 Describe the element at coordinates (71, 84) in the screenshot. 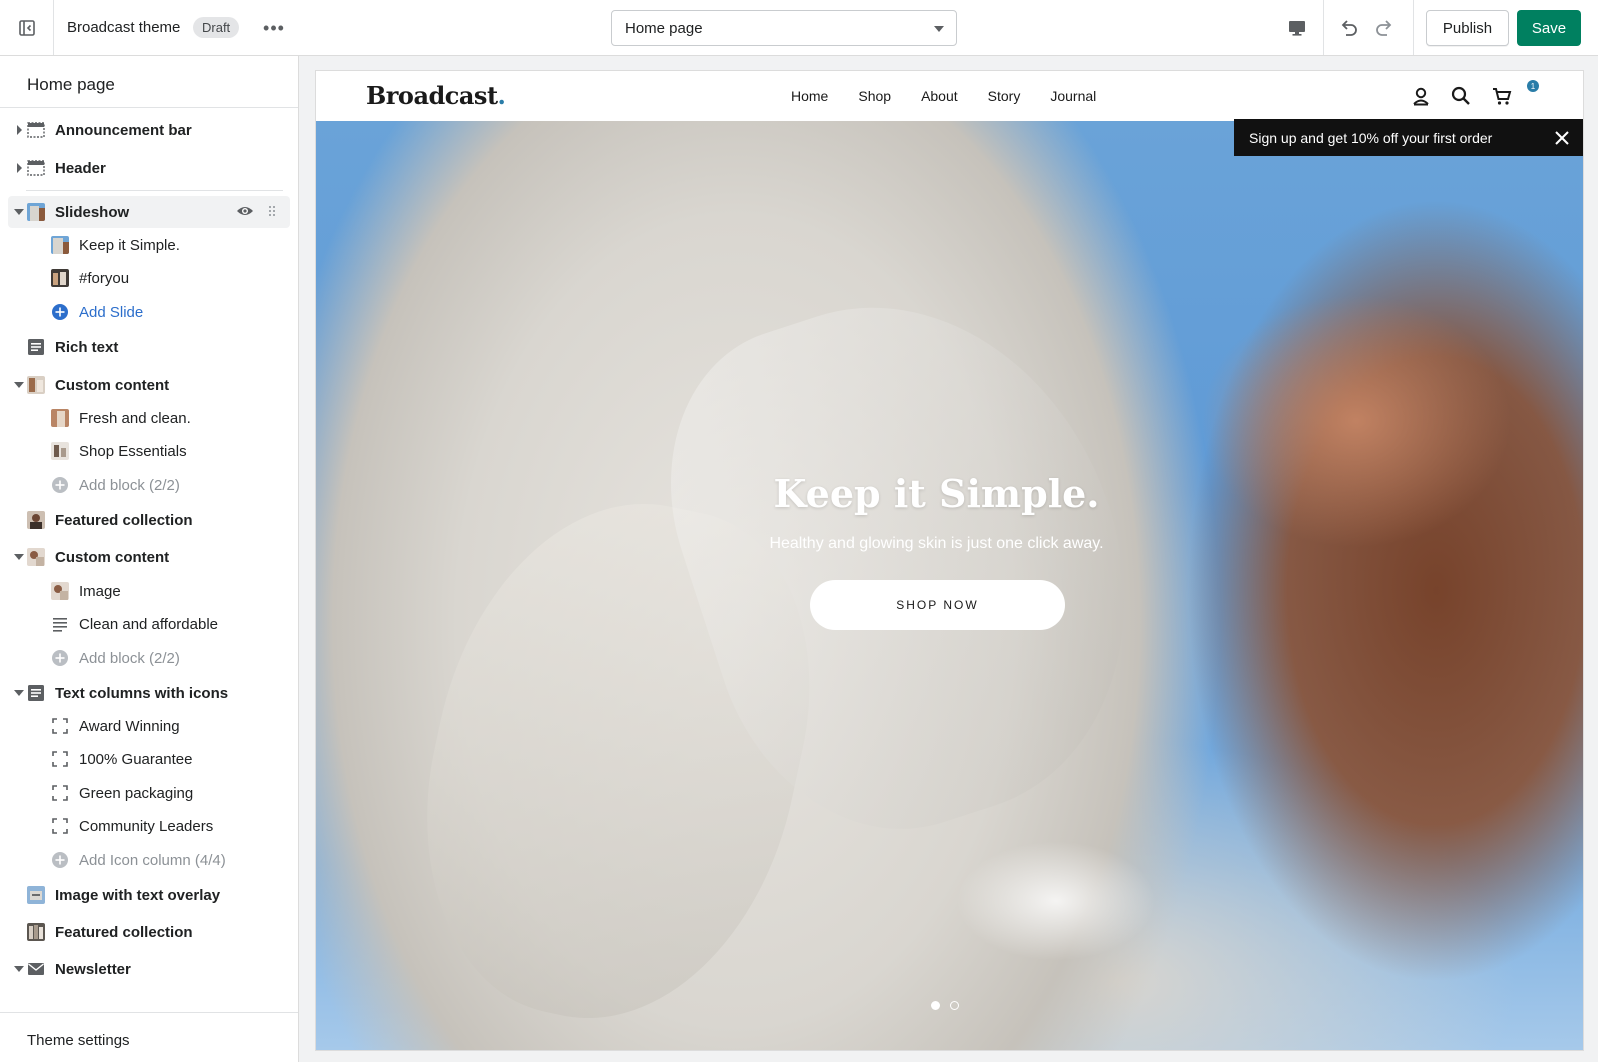

I see `sidebar-title: Home page` at that location.